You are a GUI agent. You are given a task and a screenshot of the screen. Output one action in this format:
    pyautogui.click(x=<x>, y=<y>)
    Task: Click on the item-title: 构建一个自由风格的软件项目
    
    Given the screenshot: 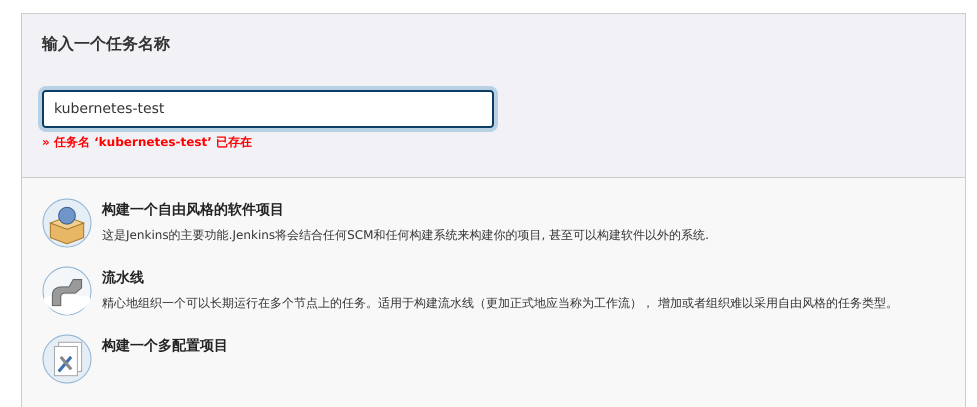 What is the action you would take?
    pyautogui.click(x=410, y=210)
    